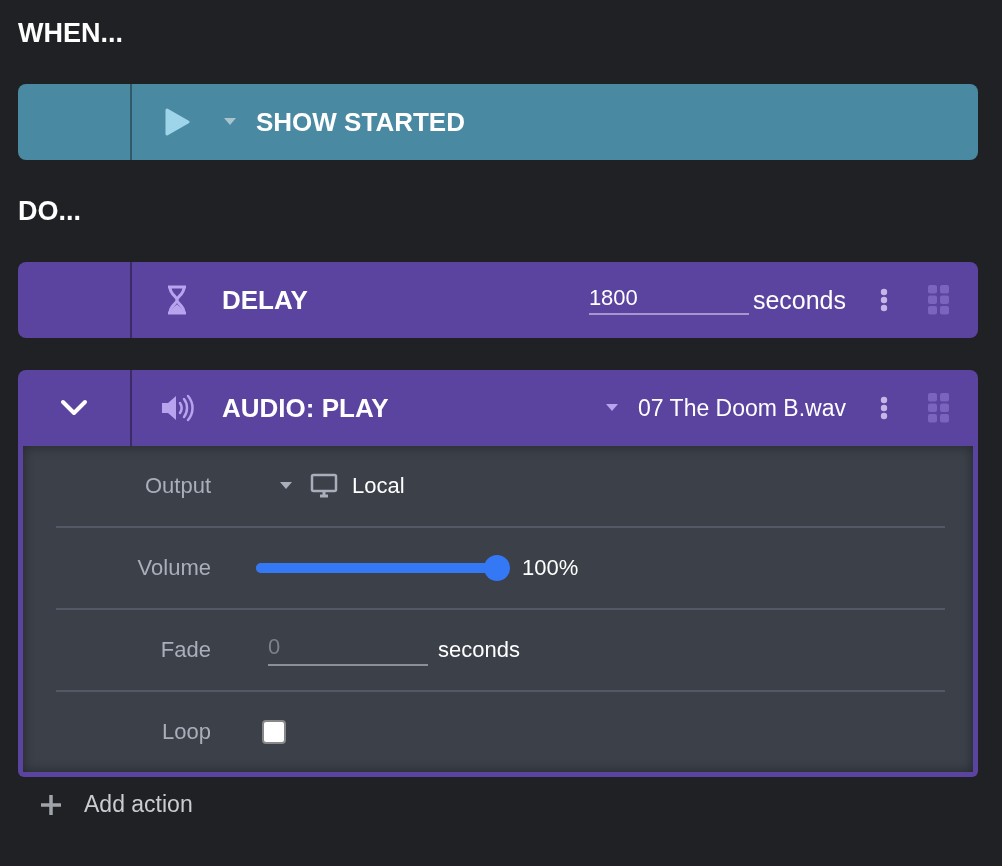 The image size is (1002, 866). What do you see at coordinates (177, 122) in the screenshot?
I see `play-icon` at bounding box center [177, 122].